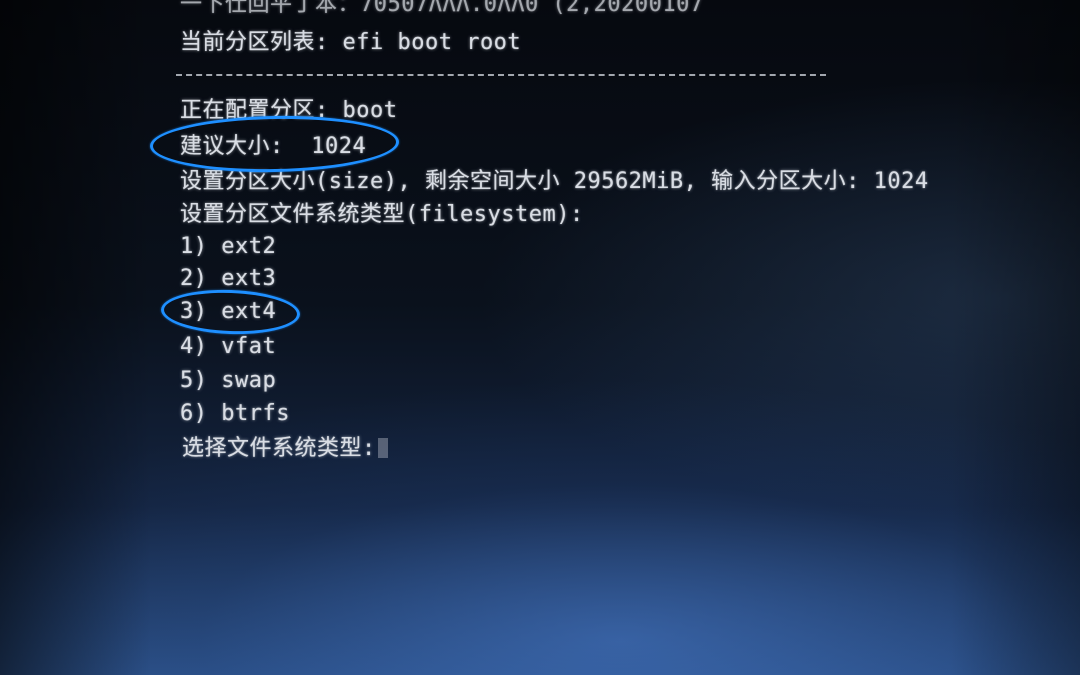  I want to click on separator-rule, so click(501, 75).